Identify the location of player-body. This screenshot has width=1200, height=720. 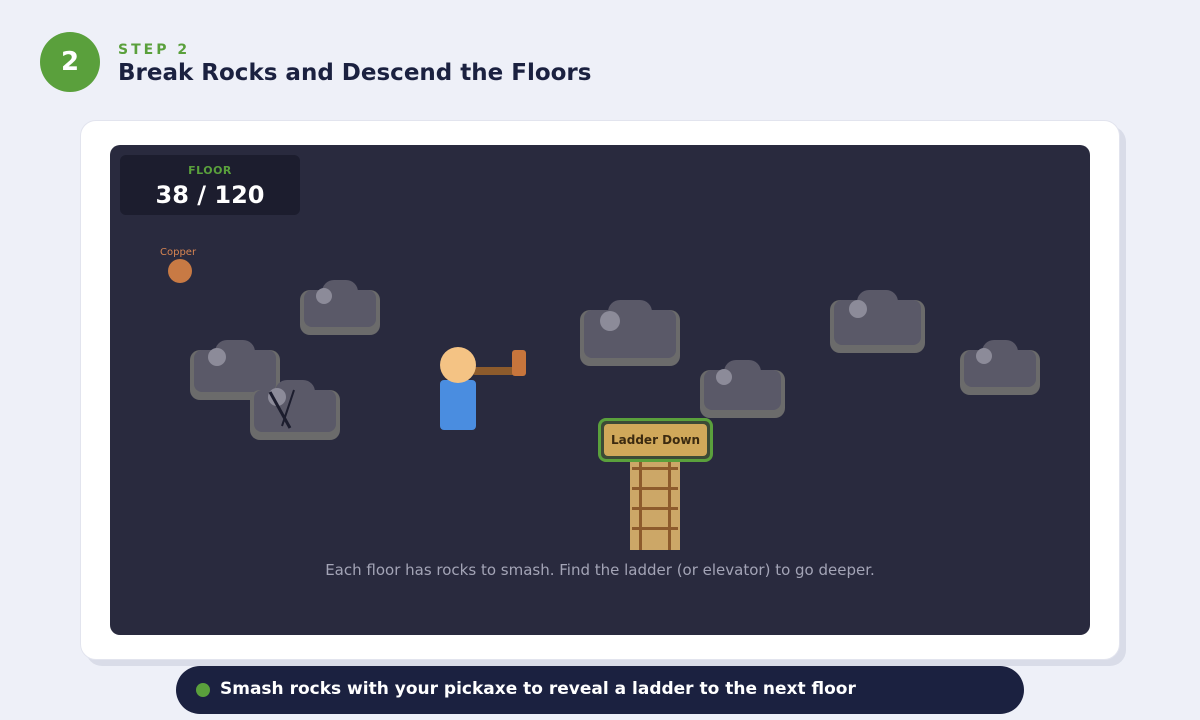
(458, 405).